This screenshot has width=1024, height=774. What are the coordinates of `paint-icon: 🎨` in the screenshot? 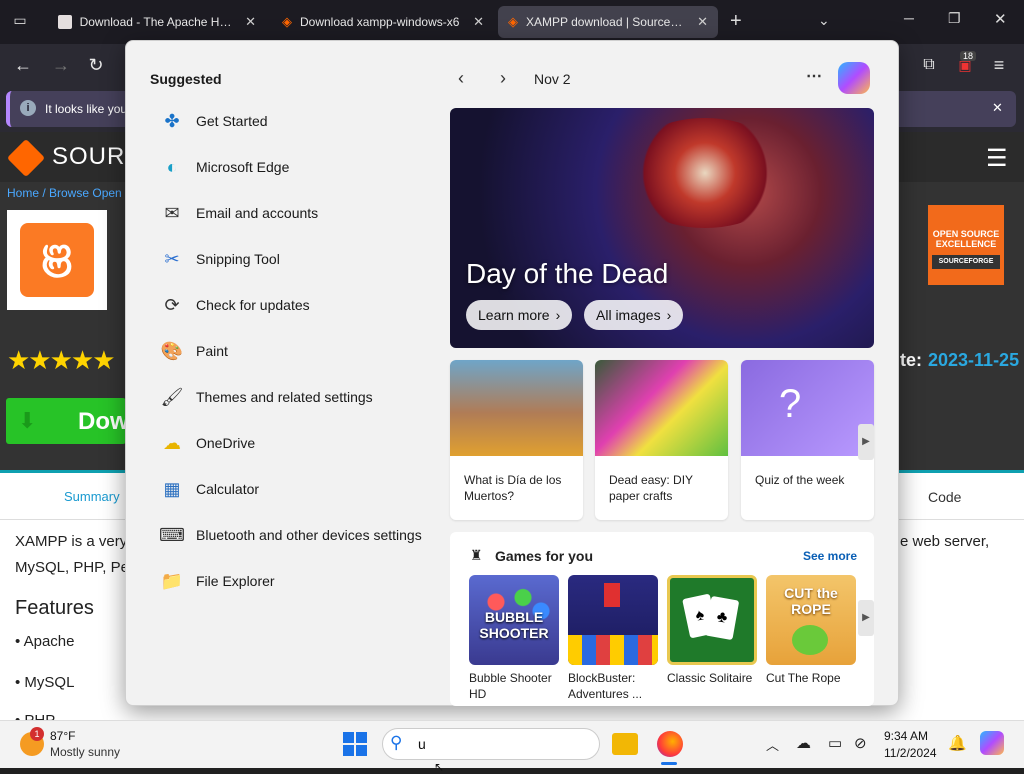 It's located at (172, 350).